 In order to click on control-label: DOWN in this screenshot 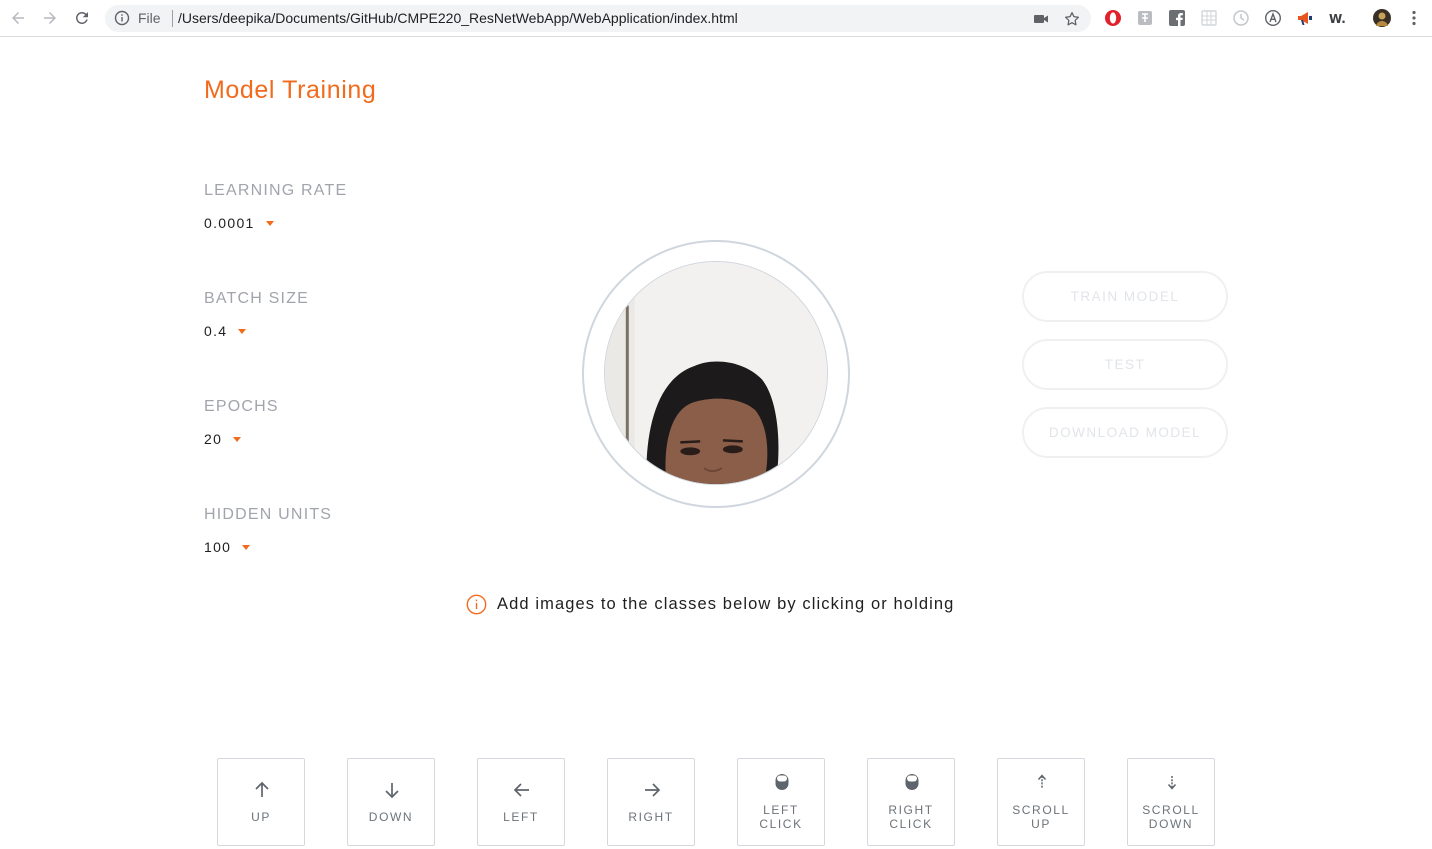, I will do `click(391, 817)`.